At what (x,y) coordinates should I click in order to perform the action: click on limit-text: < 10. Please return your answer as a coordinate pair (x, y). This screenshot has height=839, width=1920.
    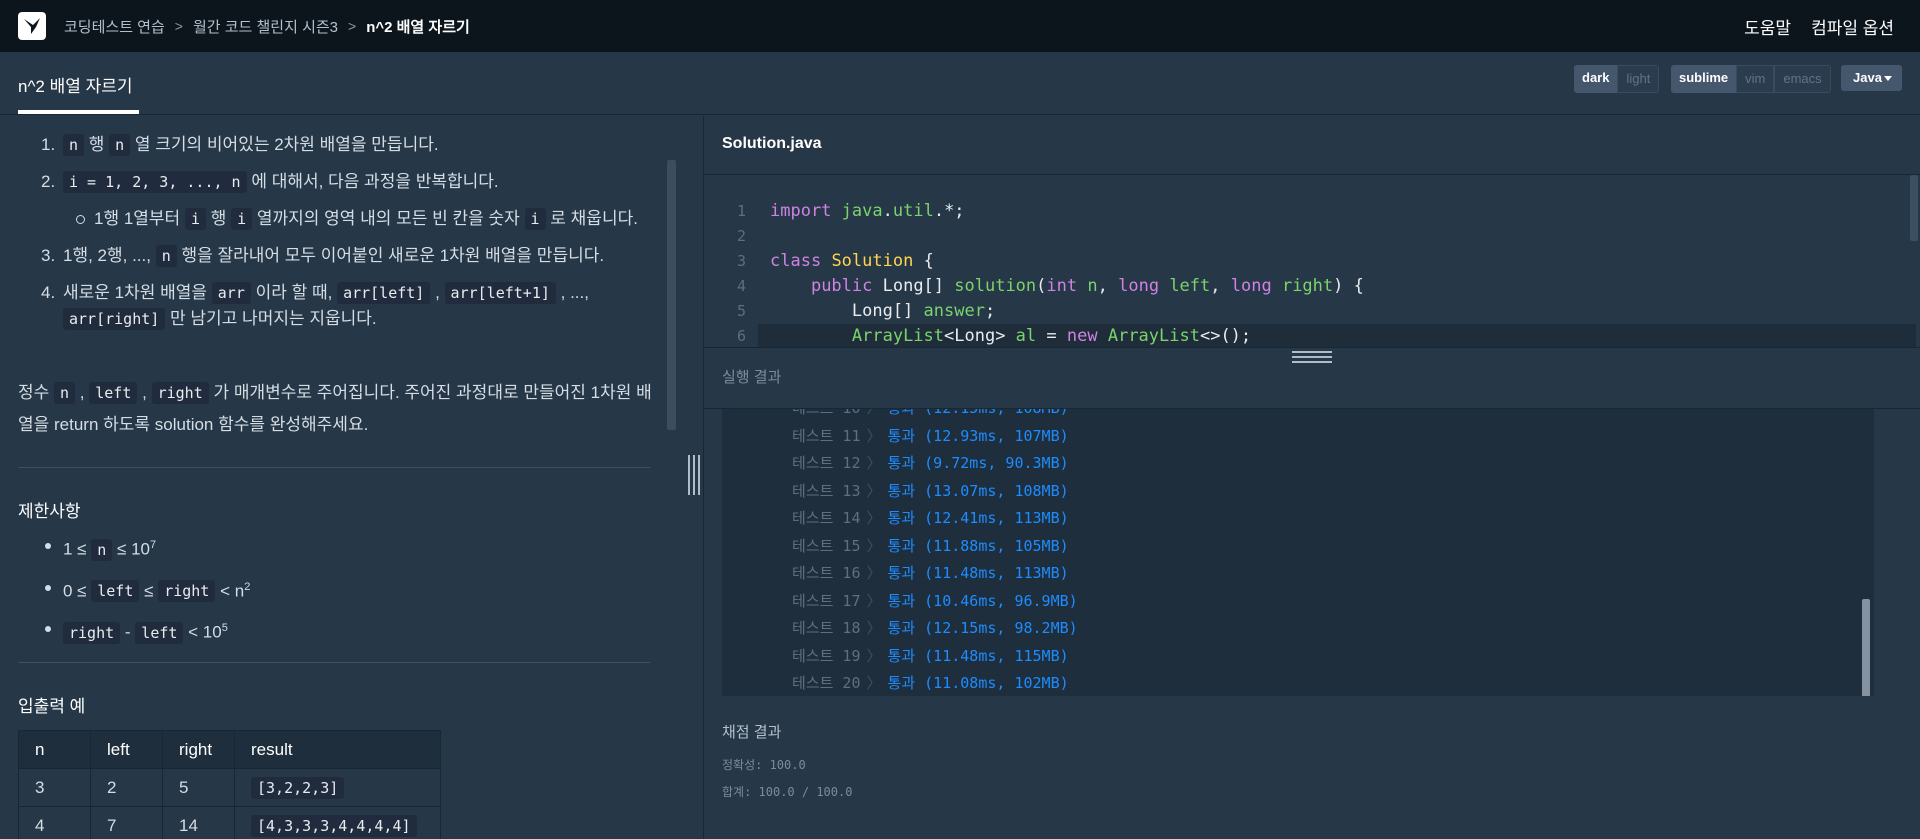
    Looking at the image, I should click on (205, 632).